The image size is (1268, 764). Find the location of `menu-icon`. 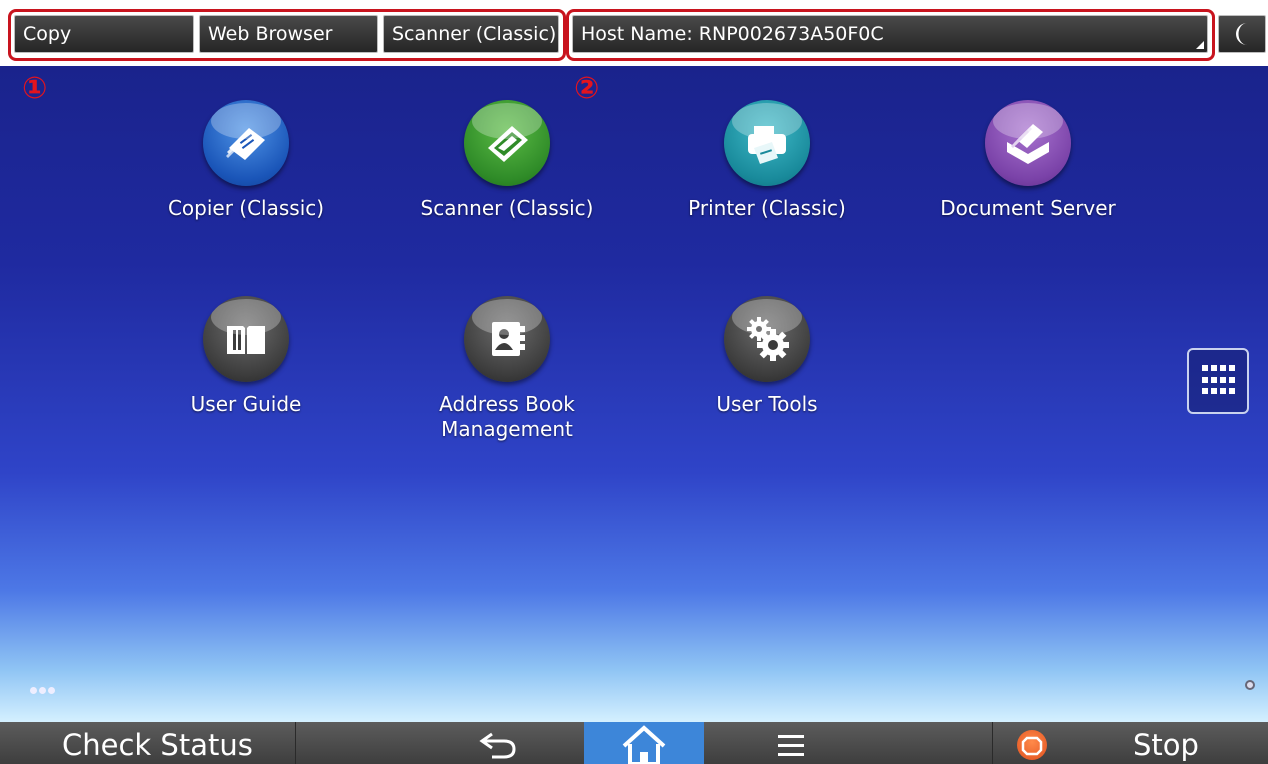

menu-icon is located at coordinates (790, 749).